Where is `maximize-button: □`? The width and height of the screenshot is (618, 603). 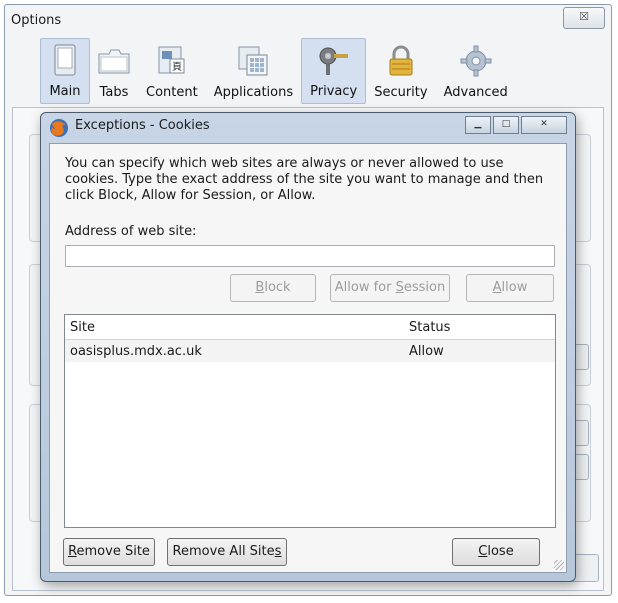 maximize-button: □ is located at coordinates (506, 125).